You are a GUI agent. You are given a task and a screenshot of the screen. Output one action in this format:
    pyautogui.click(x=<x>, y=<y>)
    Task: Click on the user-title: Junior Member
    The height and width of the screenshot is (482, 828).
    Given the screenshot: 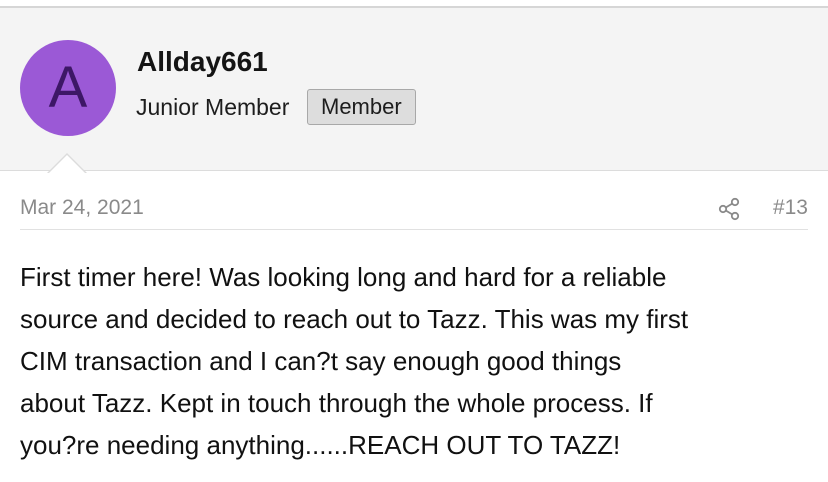 What is the action you would take?
    pyautogui.click(x=213, y=107)
    